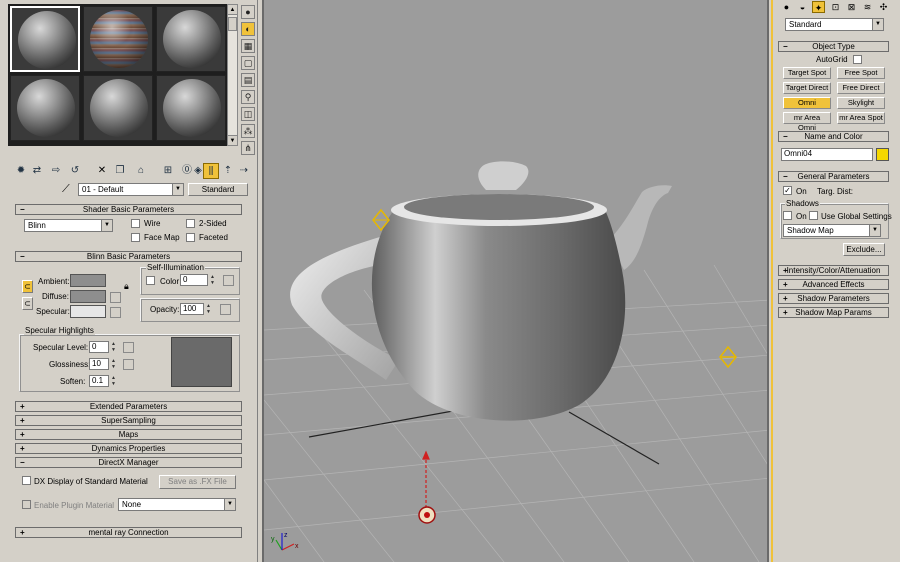 This screenshot has height=562, width=900. I want to click on rollout-advanced-effects: + Advanced Effects, so click(833, 284).